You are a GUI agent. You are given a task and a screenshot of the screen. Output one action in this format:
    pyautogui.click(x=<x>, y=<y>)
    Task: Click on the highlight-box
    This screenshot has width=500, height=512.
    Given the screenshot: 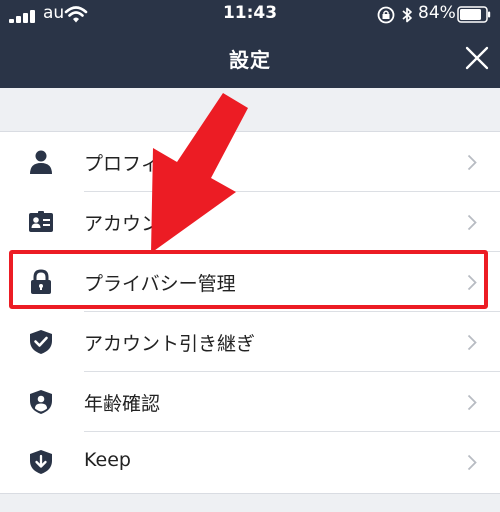 What is the action you would take?
    pyautogui.click(x=248, y=279)
    